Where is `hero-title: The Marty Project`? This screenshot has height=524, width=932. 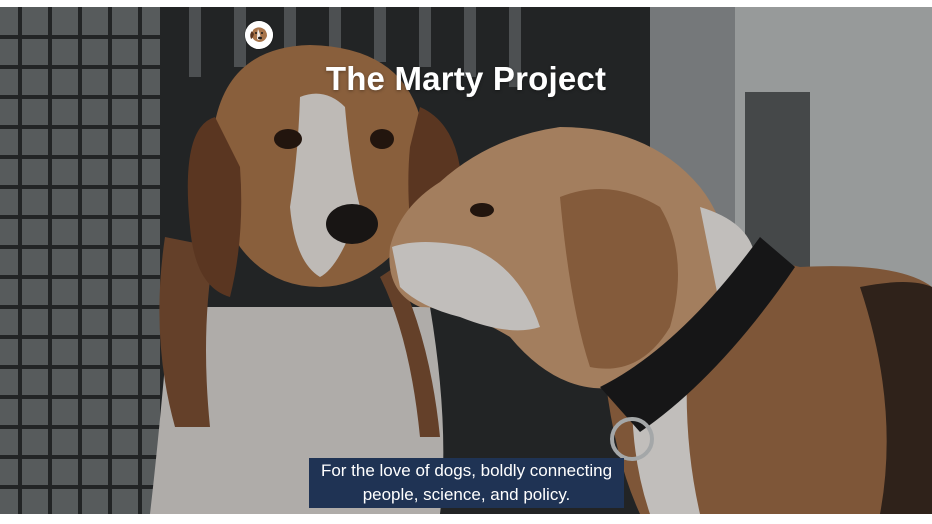
hero-title: The Marty Project is located at coordinates (466, 78).